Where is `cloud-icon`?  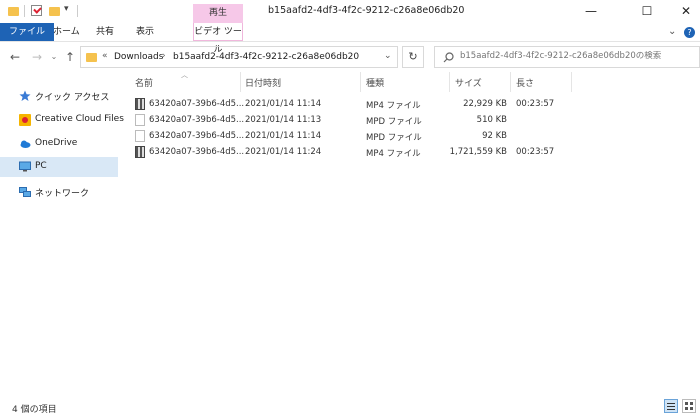
cloud-icon is located at coordinates (25, 144).